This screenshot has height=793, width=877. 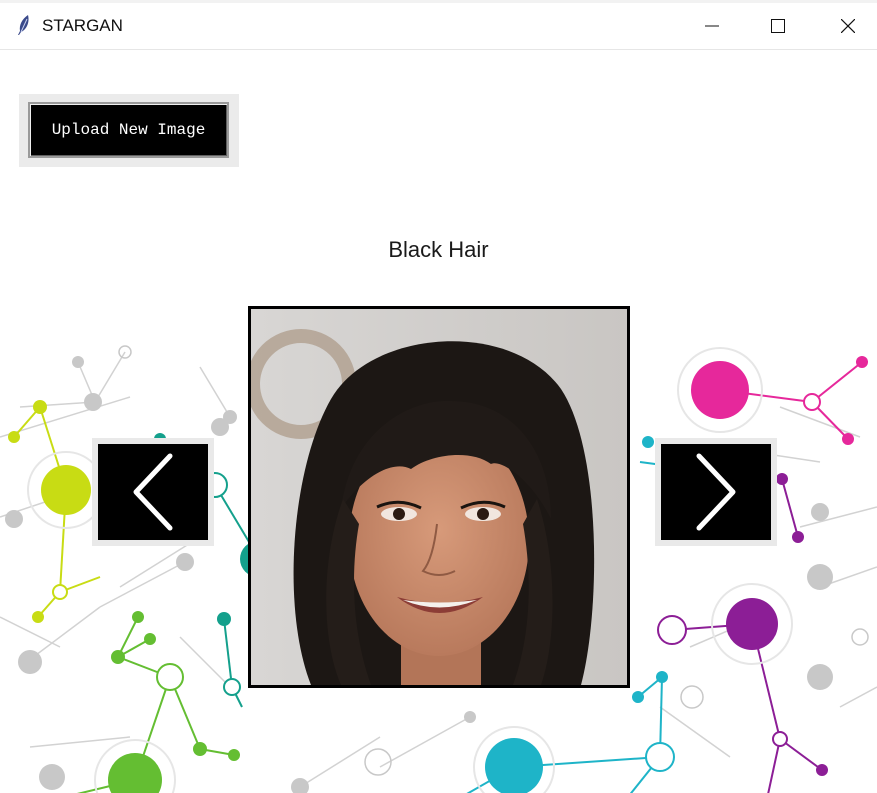 I want to click on chevron-right-icon, so click(x=716, y=492).